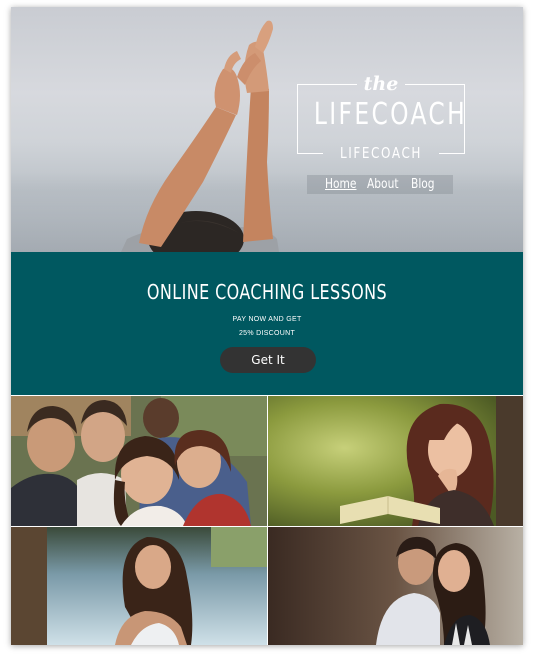 This screenshot has width=535, height=659. What do you see at coordinates (423, 184) in the screenshot?
I see `nav-link-blog: Blog` at bounding box center [423, 184].